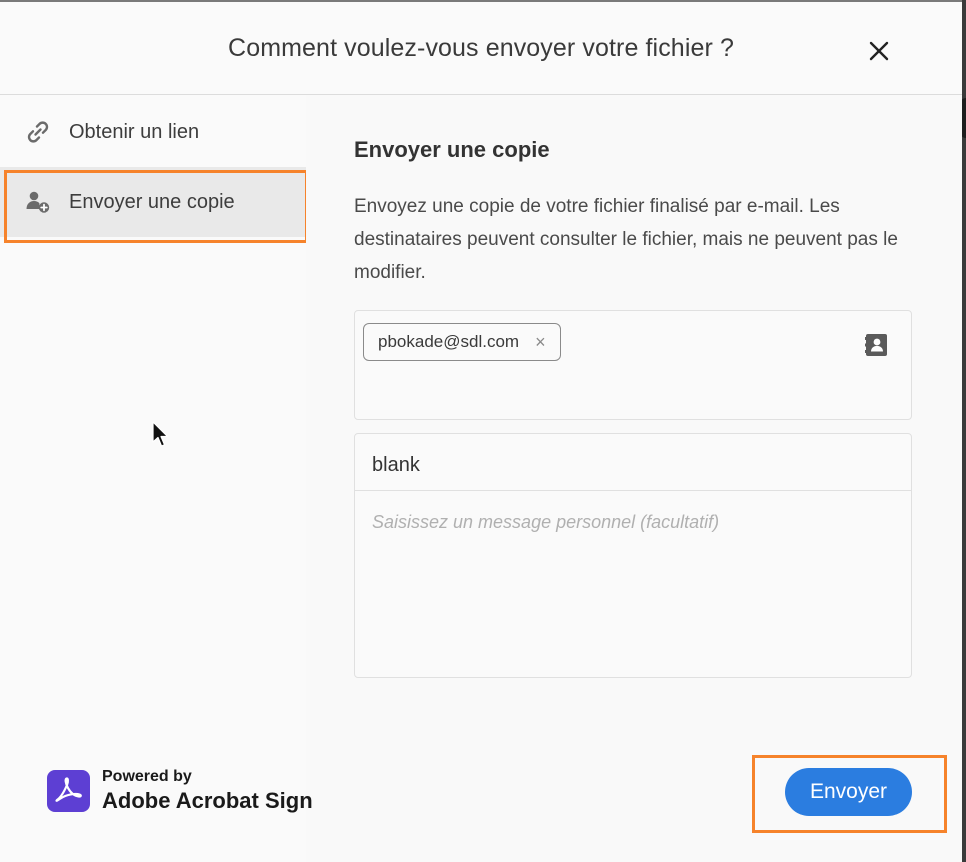 This screenshot has height=862, width=966. I want to click on sidebar-item-label: Envoyer une copie, so click(152, 201).